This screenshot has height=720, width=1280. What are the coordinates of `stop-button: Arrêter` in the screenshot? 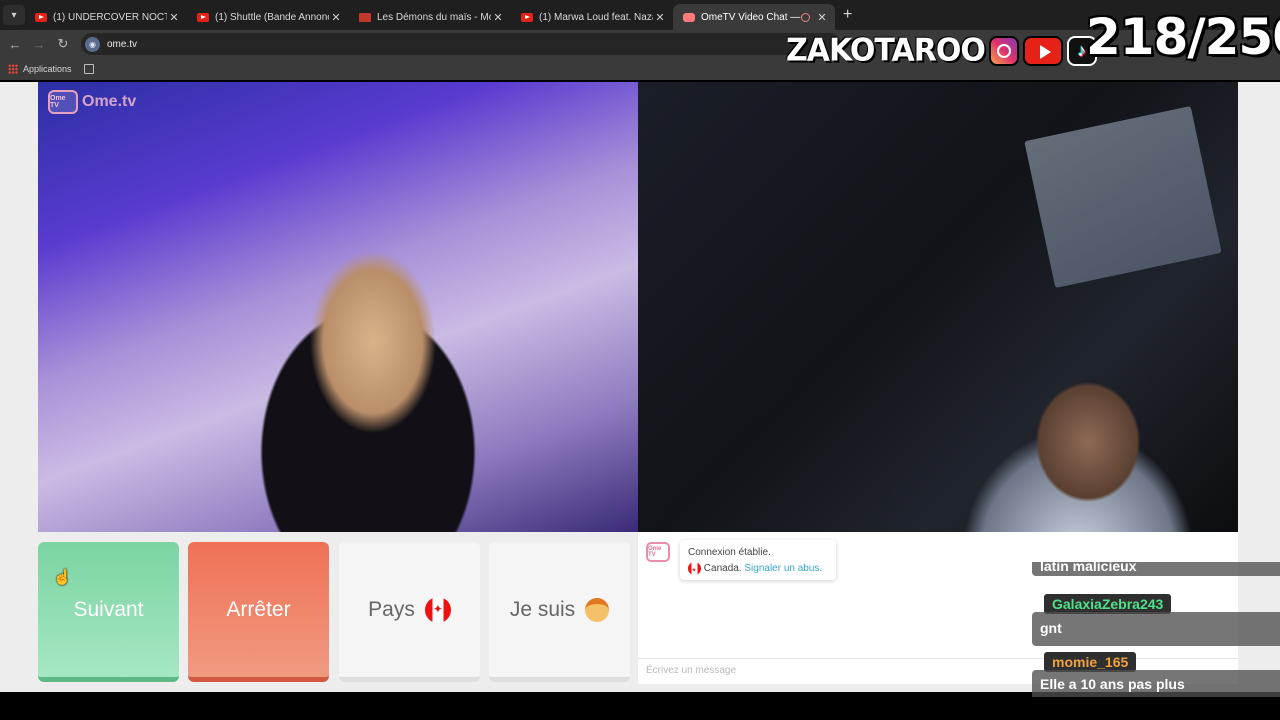 It's located at (258, 612).